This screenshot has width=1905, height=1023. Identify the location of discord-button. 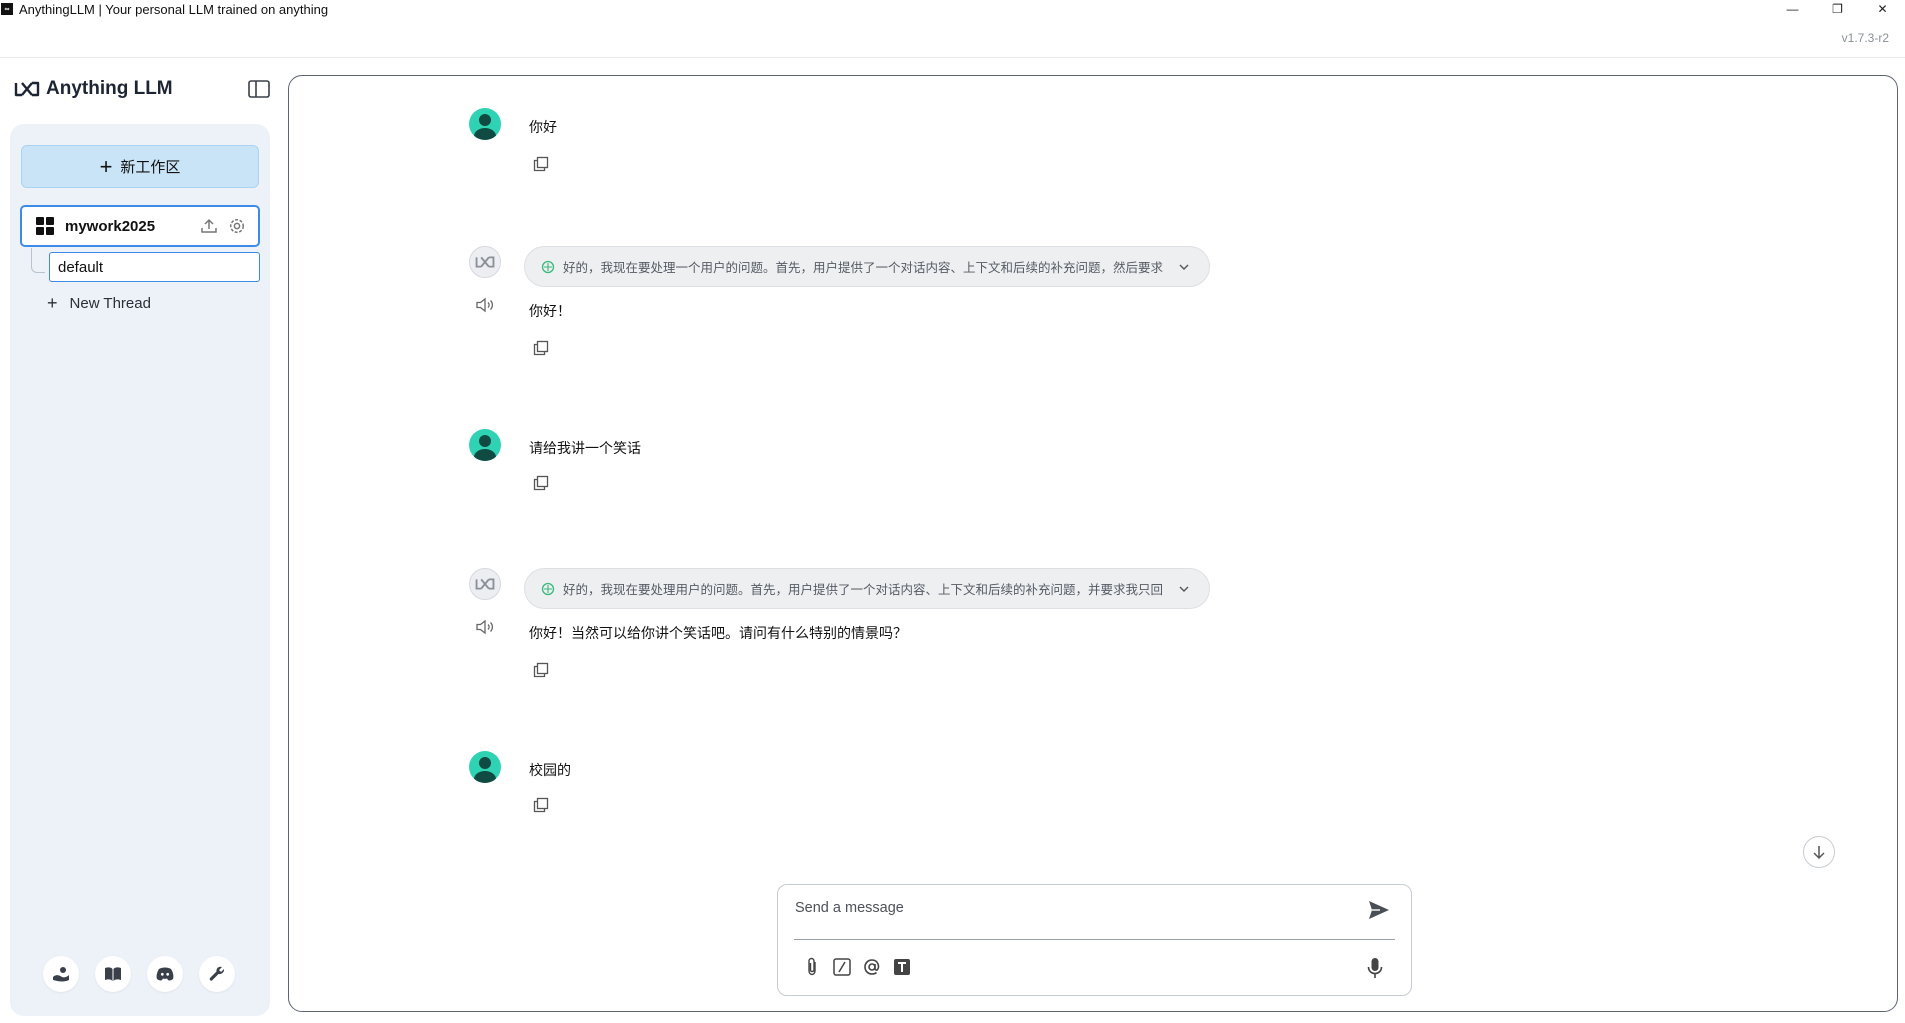
(165, 974).